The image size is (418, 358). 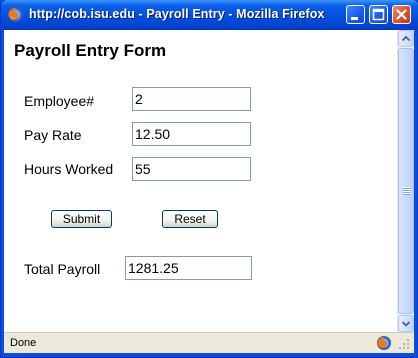 I want to click on total-payroll-label: Total Payroll, so click(x=62, y=269).